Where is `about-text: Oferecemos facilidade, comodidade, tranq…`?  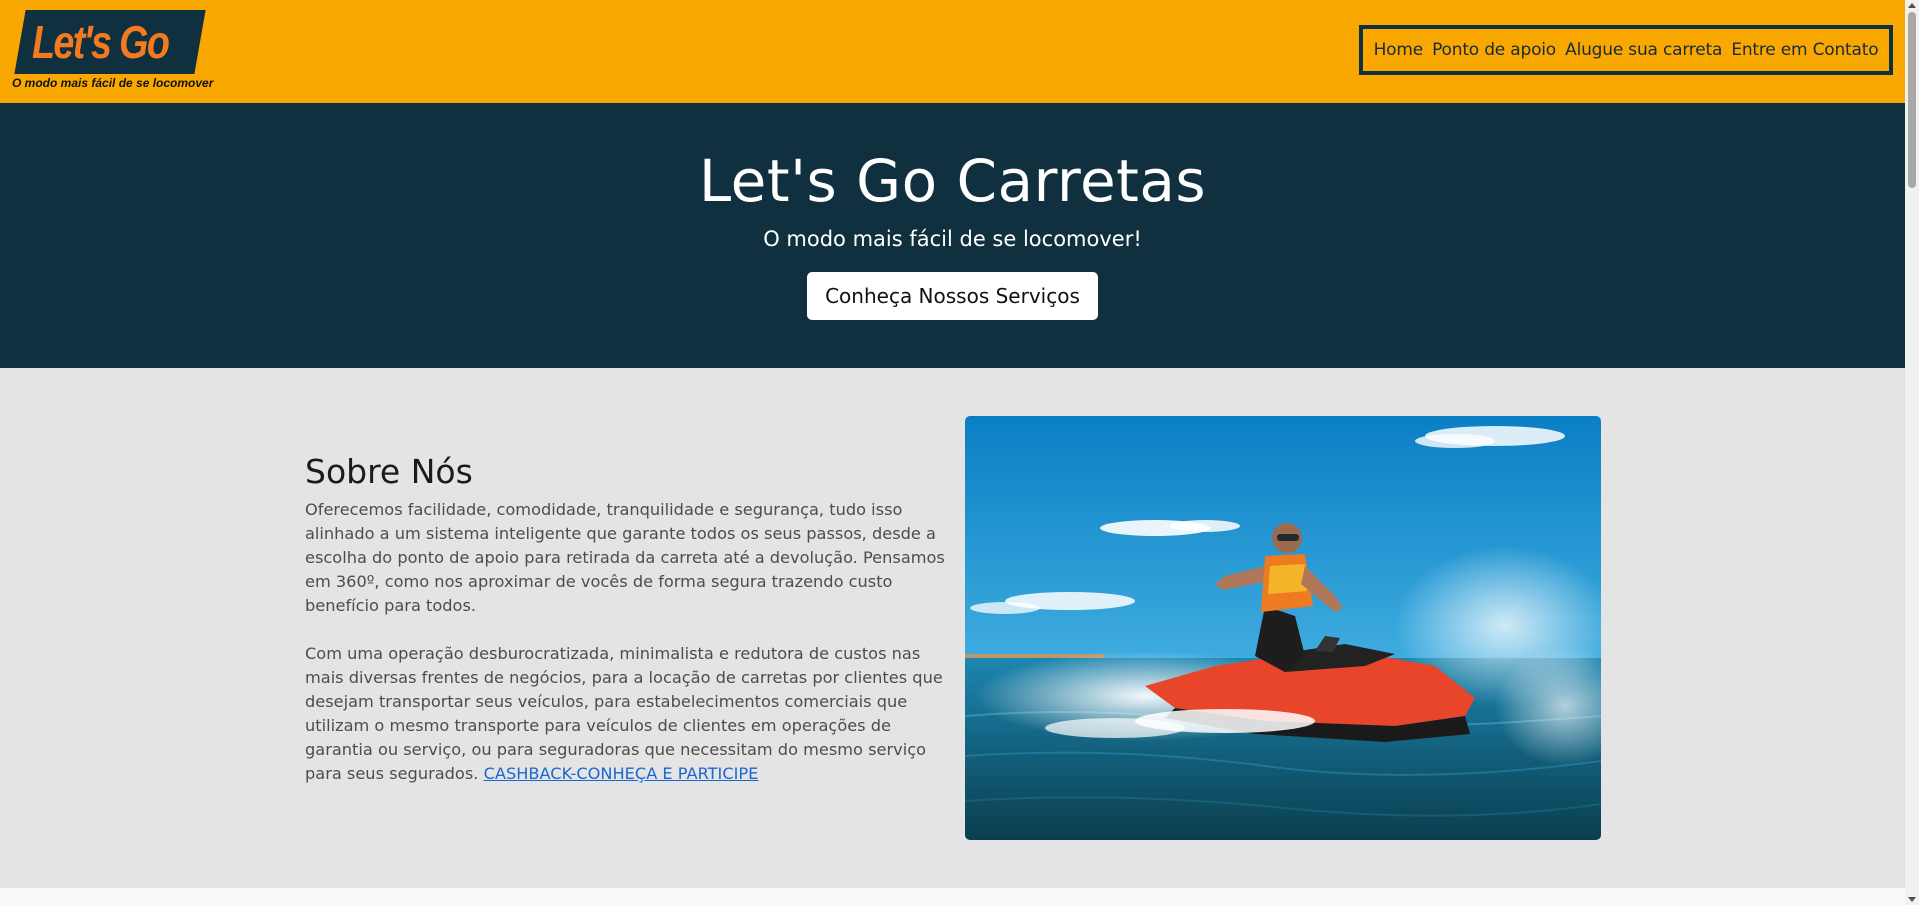 about-text: Oferecemos facilidade, comodidade, tranq… is located at coordinates (625, 642).